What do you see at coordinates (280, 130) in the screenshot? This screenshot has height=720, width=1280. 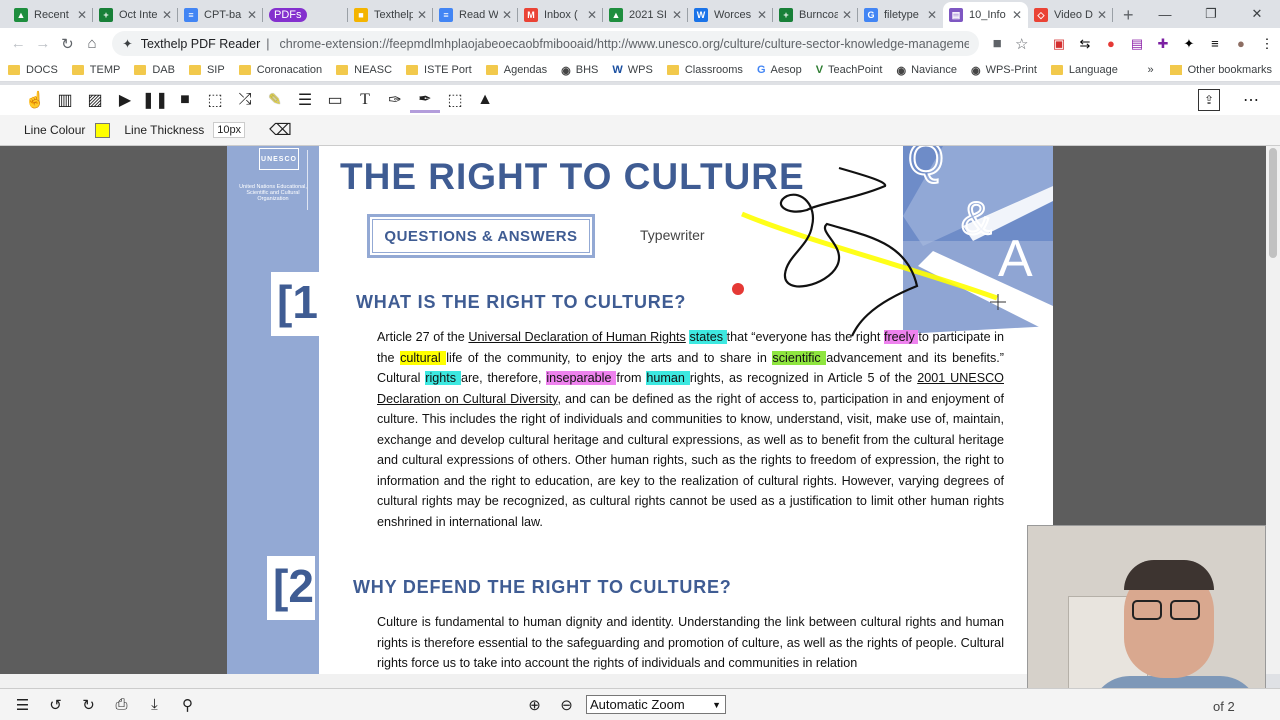 I see `eraser-icon: ⌫` at bounding box center [280, 130].